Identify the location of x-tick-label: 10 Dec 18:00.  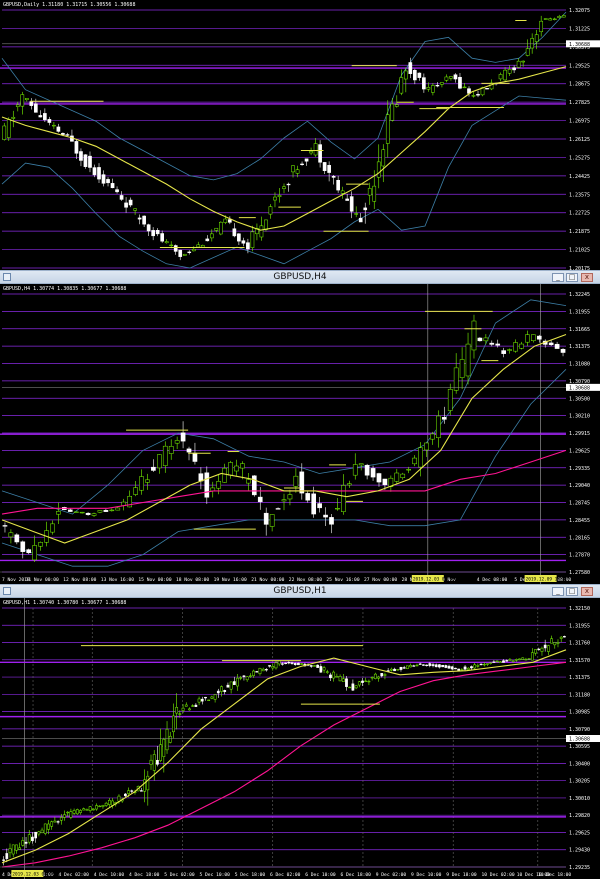
(554, 875).